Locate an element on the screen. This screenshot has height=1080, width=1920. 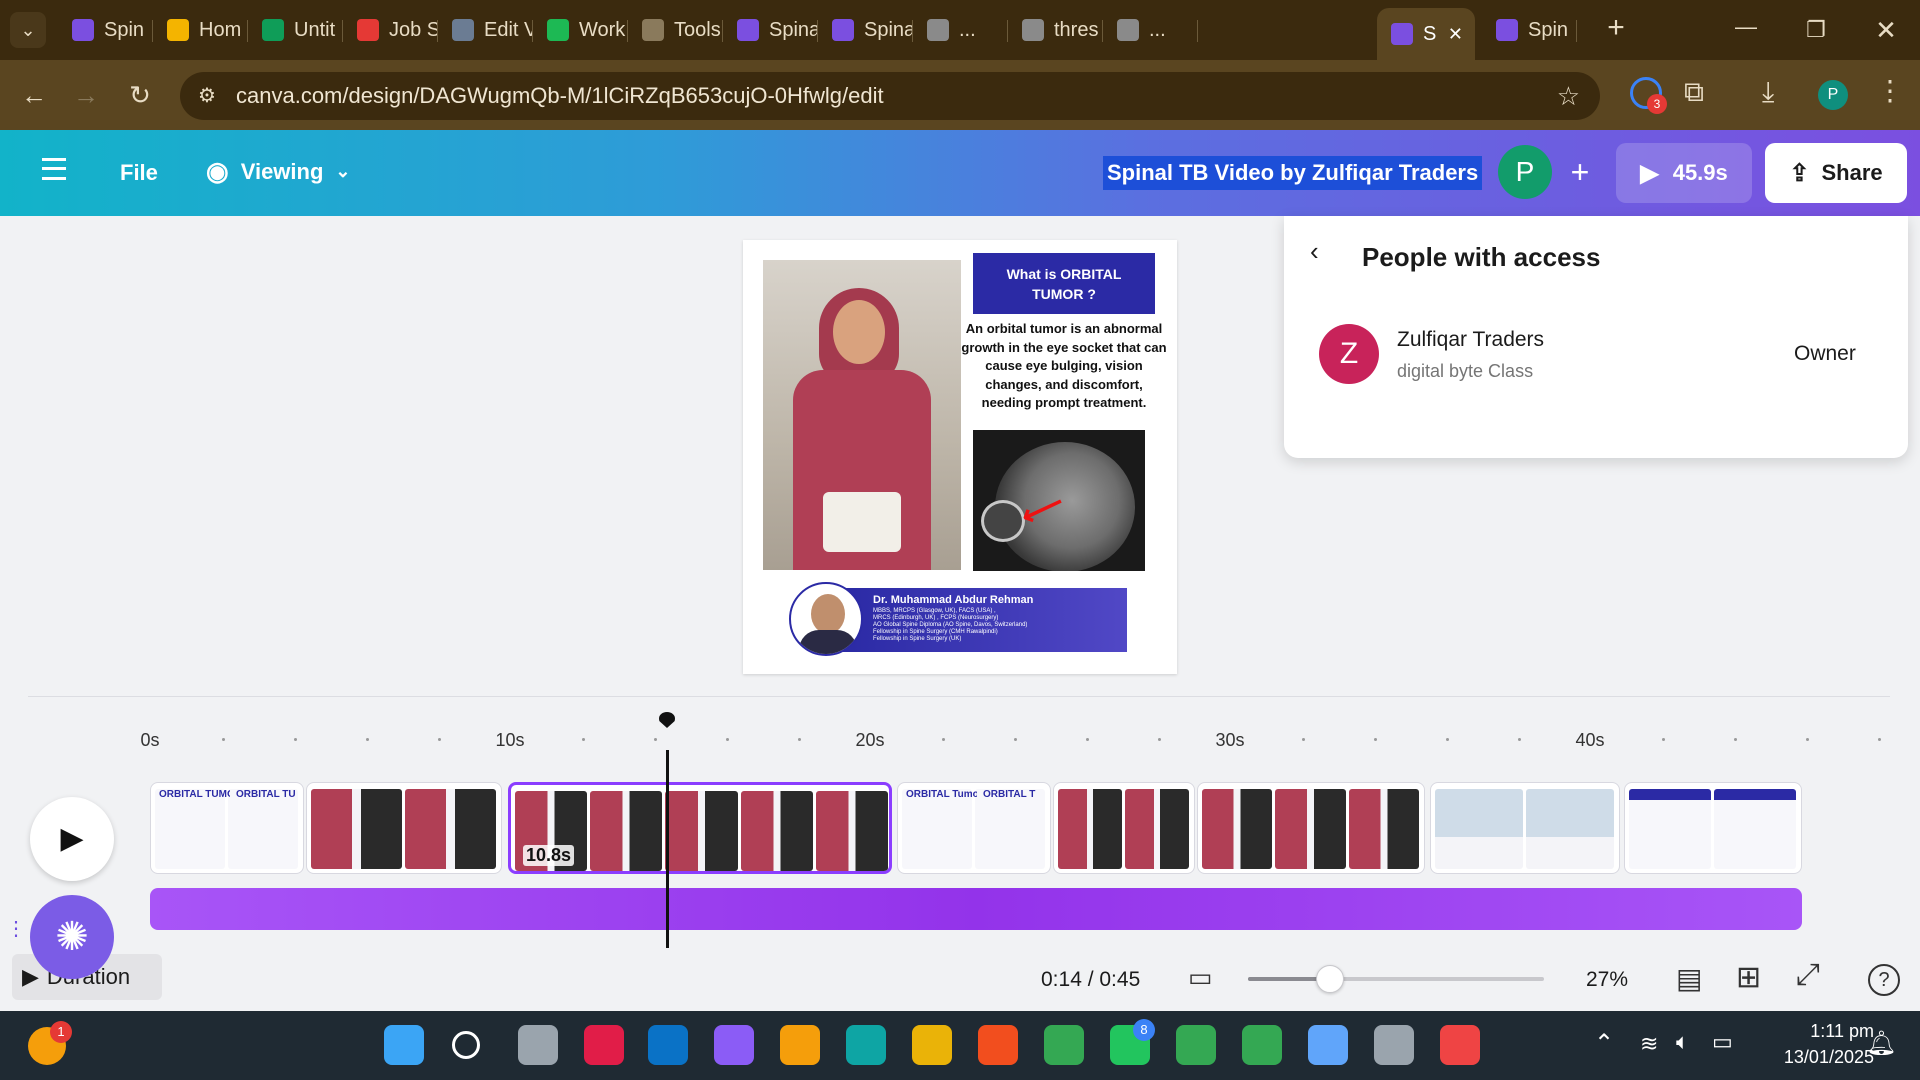
collaborator-avatar: P is located at coordinates (1525, 172).